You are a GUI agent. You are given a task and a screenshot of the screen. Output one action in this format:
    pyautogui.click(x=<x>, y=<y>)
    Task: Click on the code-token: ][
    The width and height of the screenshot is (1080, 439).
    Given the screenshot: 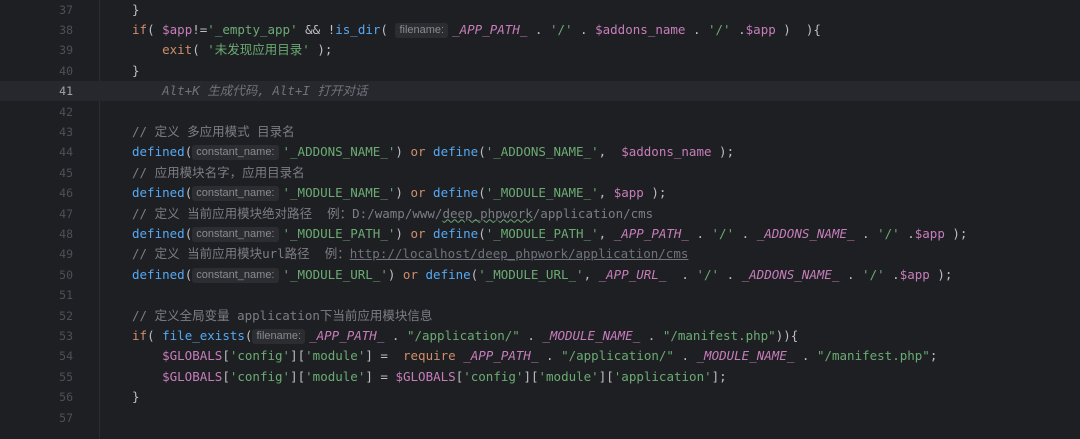 What is the action you would take?
    pyautogui.click(x=298, y=356)
    